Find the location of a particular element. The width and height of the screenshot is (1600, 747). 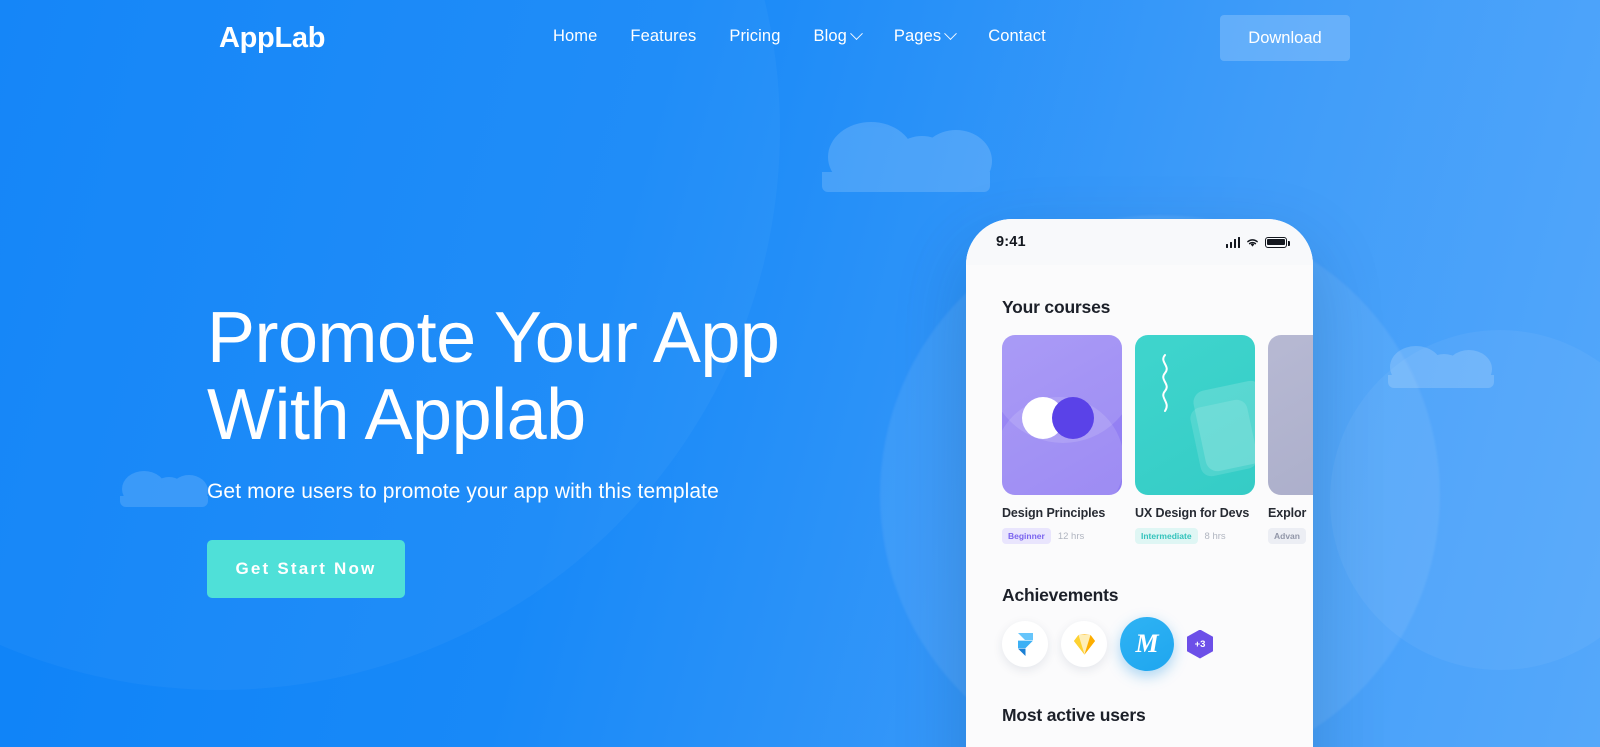

course-level-badge: Beginner is located at coordinates (1026, 536).